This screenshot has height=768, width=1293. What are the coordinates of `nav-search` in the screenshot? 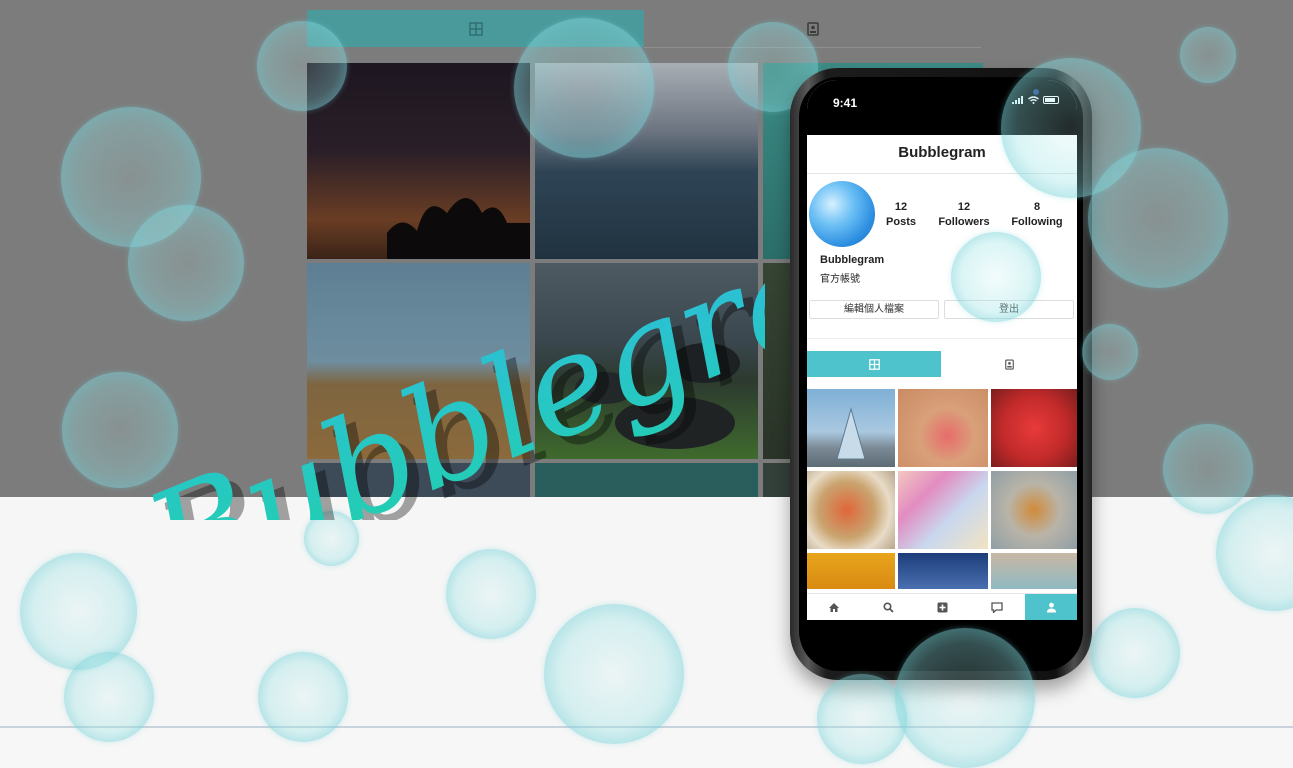 It's located at (888, 607).